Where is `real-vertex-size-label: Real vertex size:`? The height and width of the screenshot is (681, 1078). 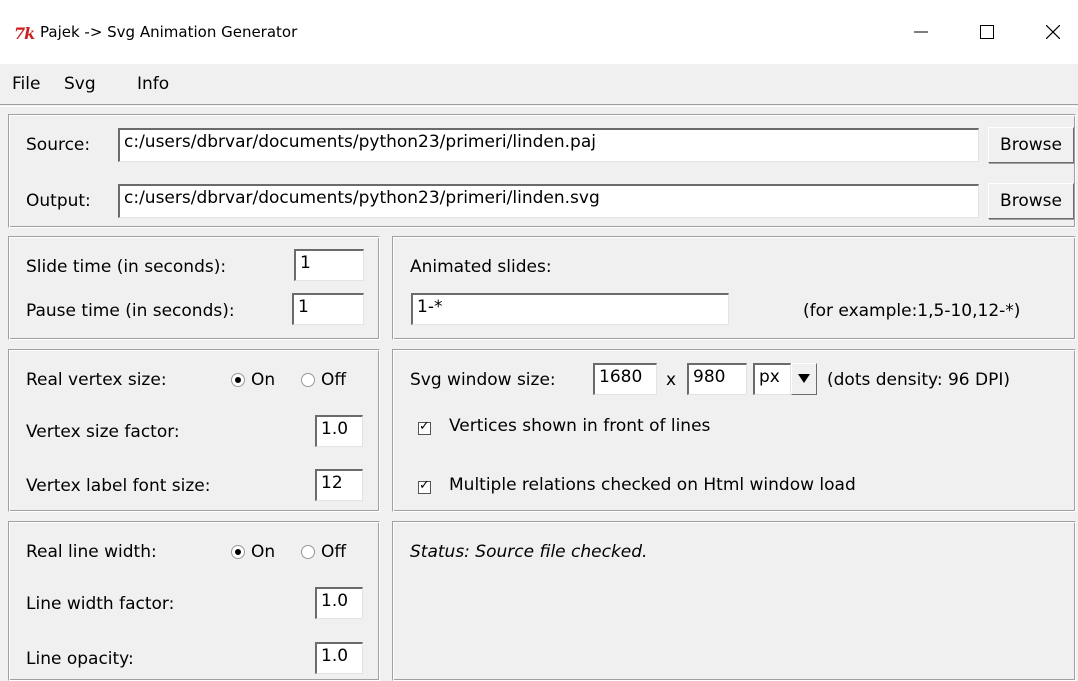
real-vertex-size-label: Real vertex size: is located at coordinates (96, 380).